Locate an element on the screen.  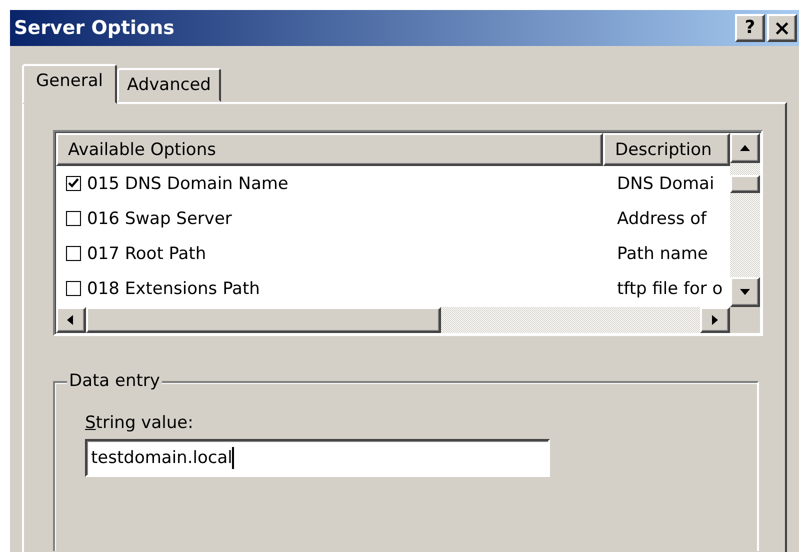
vertical-scrollbar is located at coordinates (745, 220).